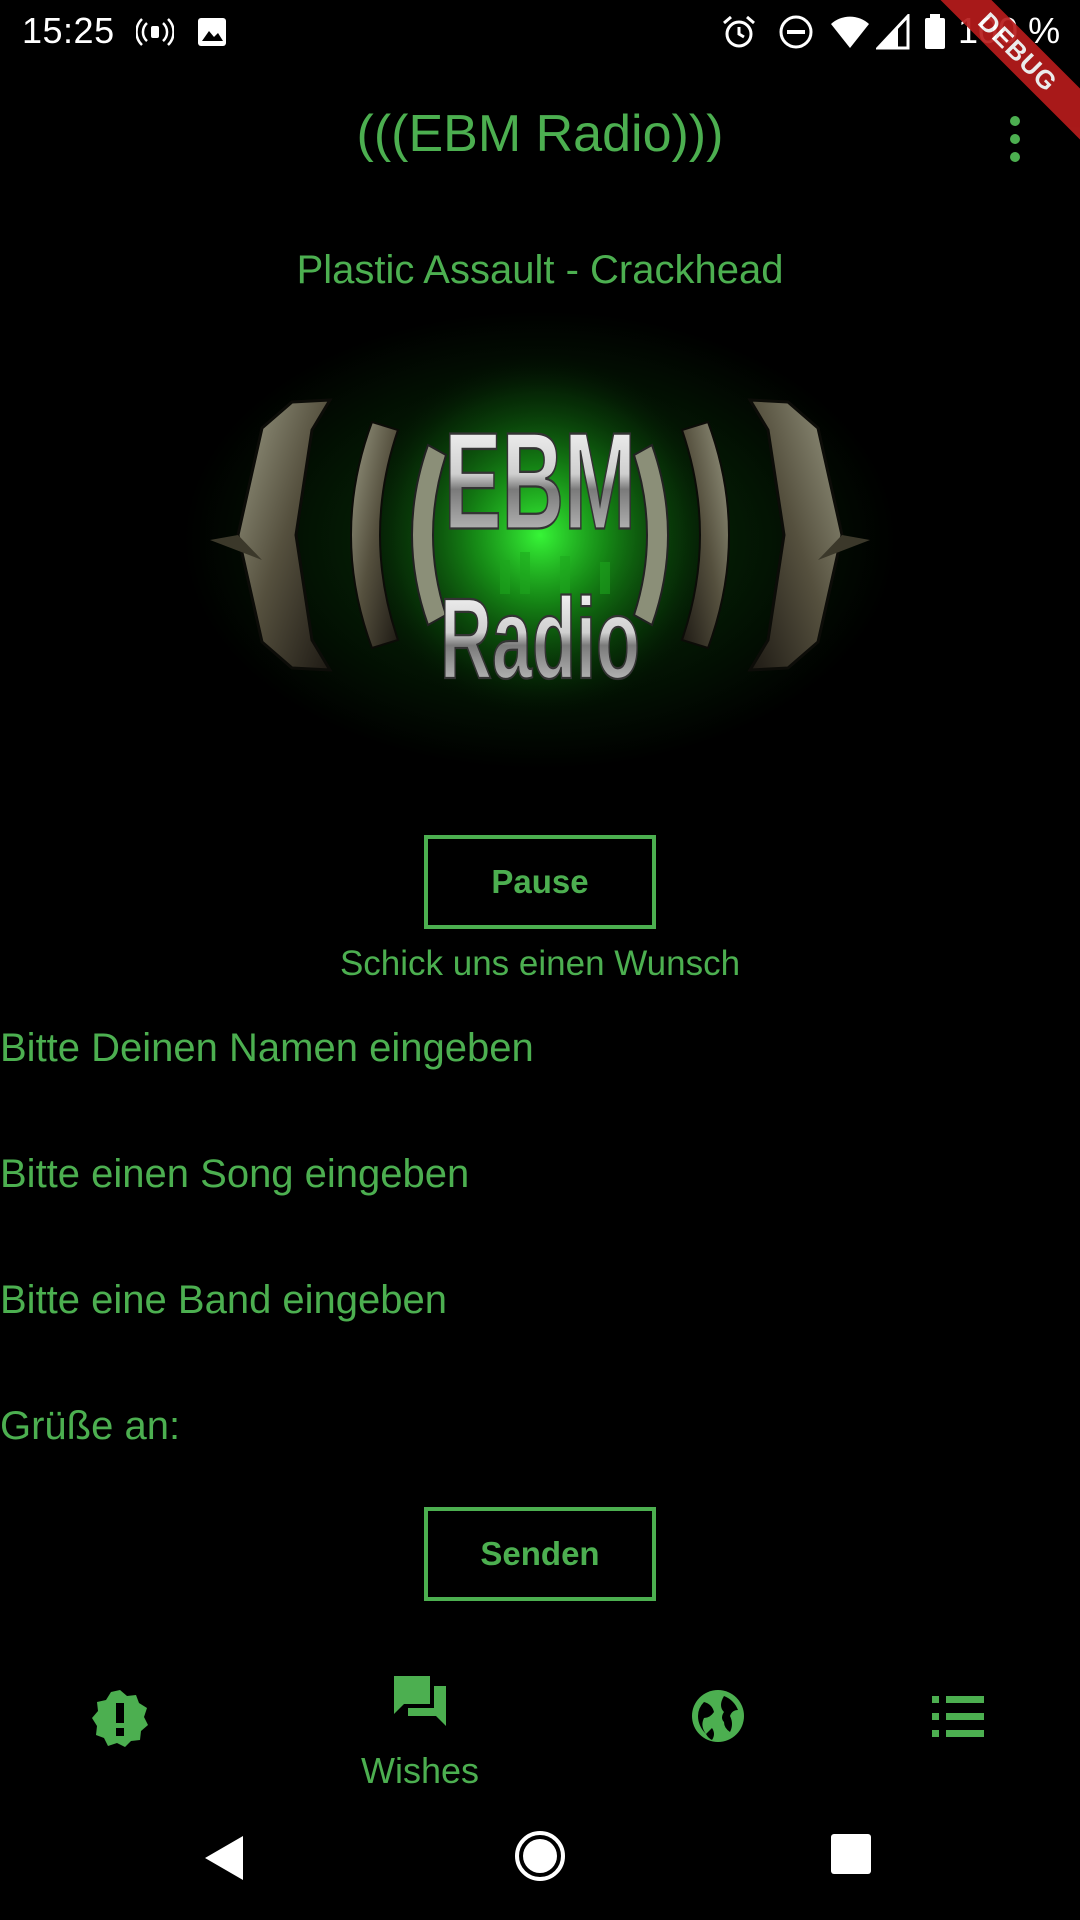 This screenshot has height=1920, width=1080. I want to click on forum-icon, so click(420, 1701).